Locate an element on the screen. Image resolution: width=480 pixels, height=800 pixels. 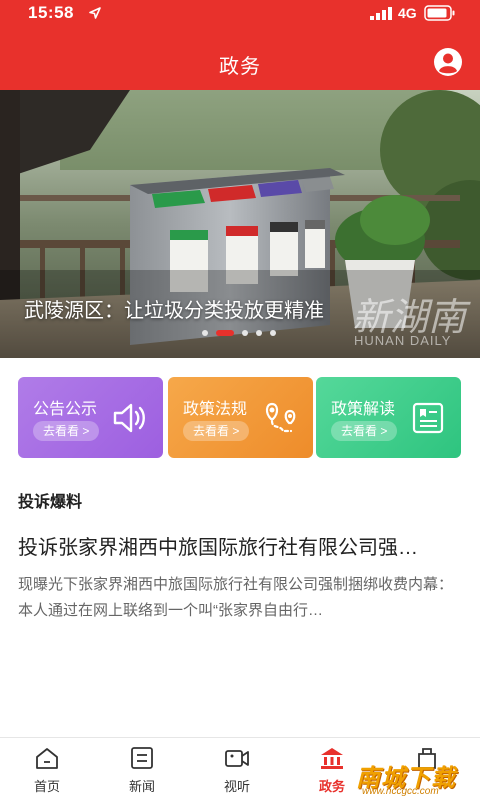
news-icon is located at coordinates (142, 758).